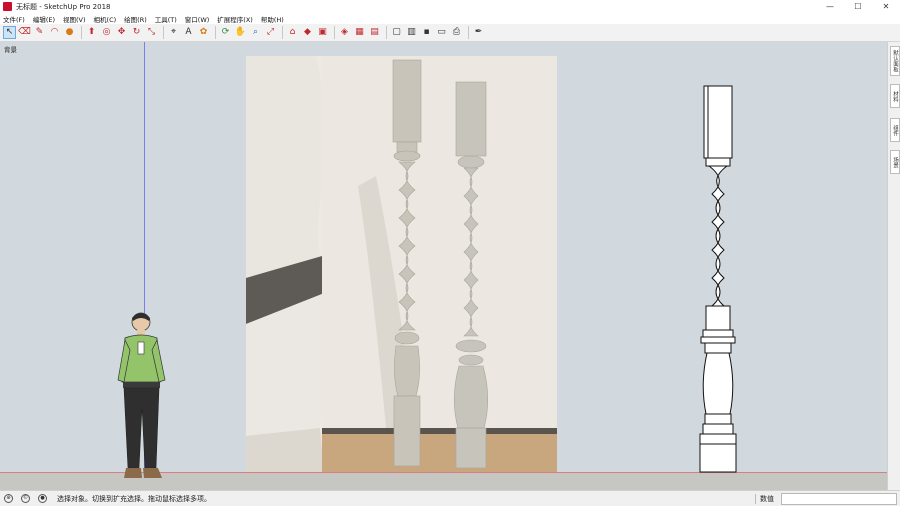 This screenshot has height=506, width=900. What do you see at coordinates (471, 162) in the screenshot?
I see `right-baluster-ring` at bounding box center [471, 162].